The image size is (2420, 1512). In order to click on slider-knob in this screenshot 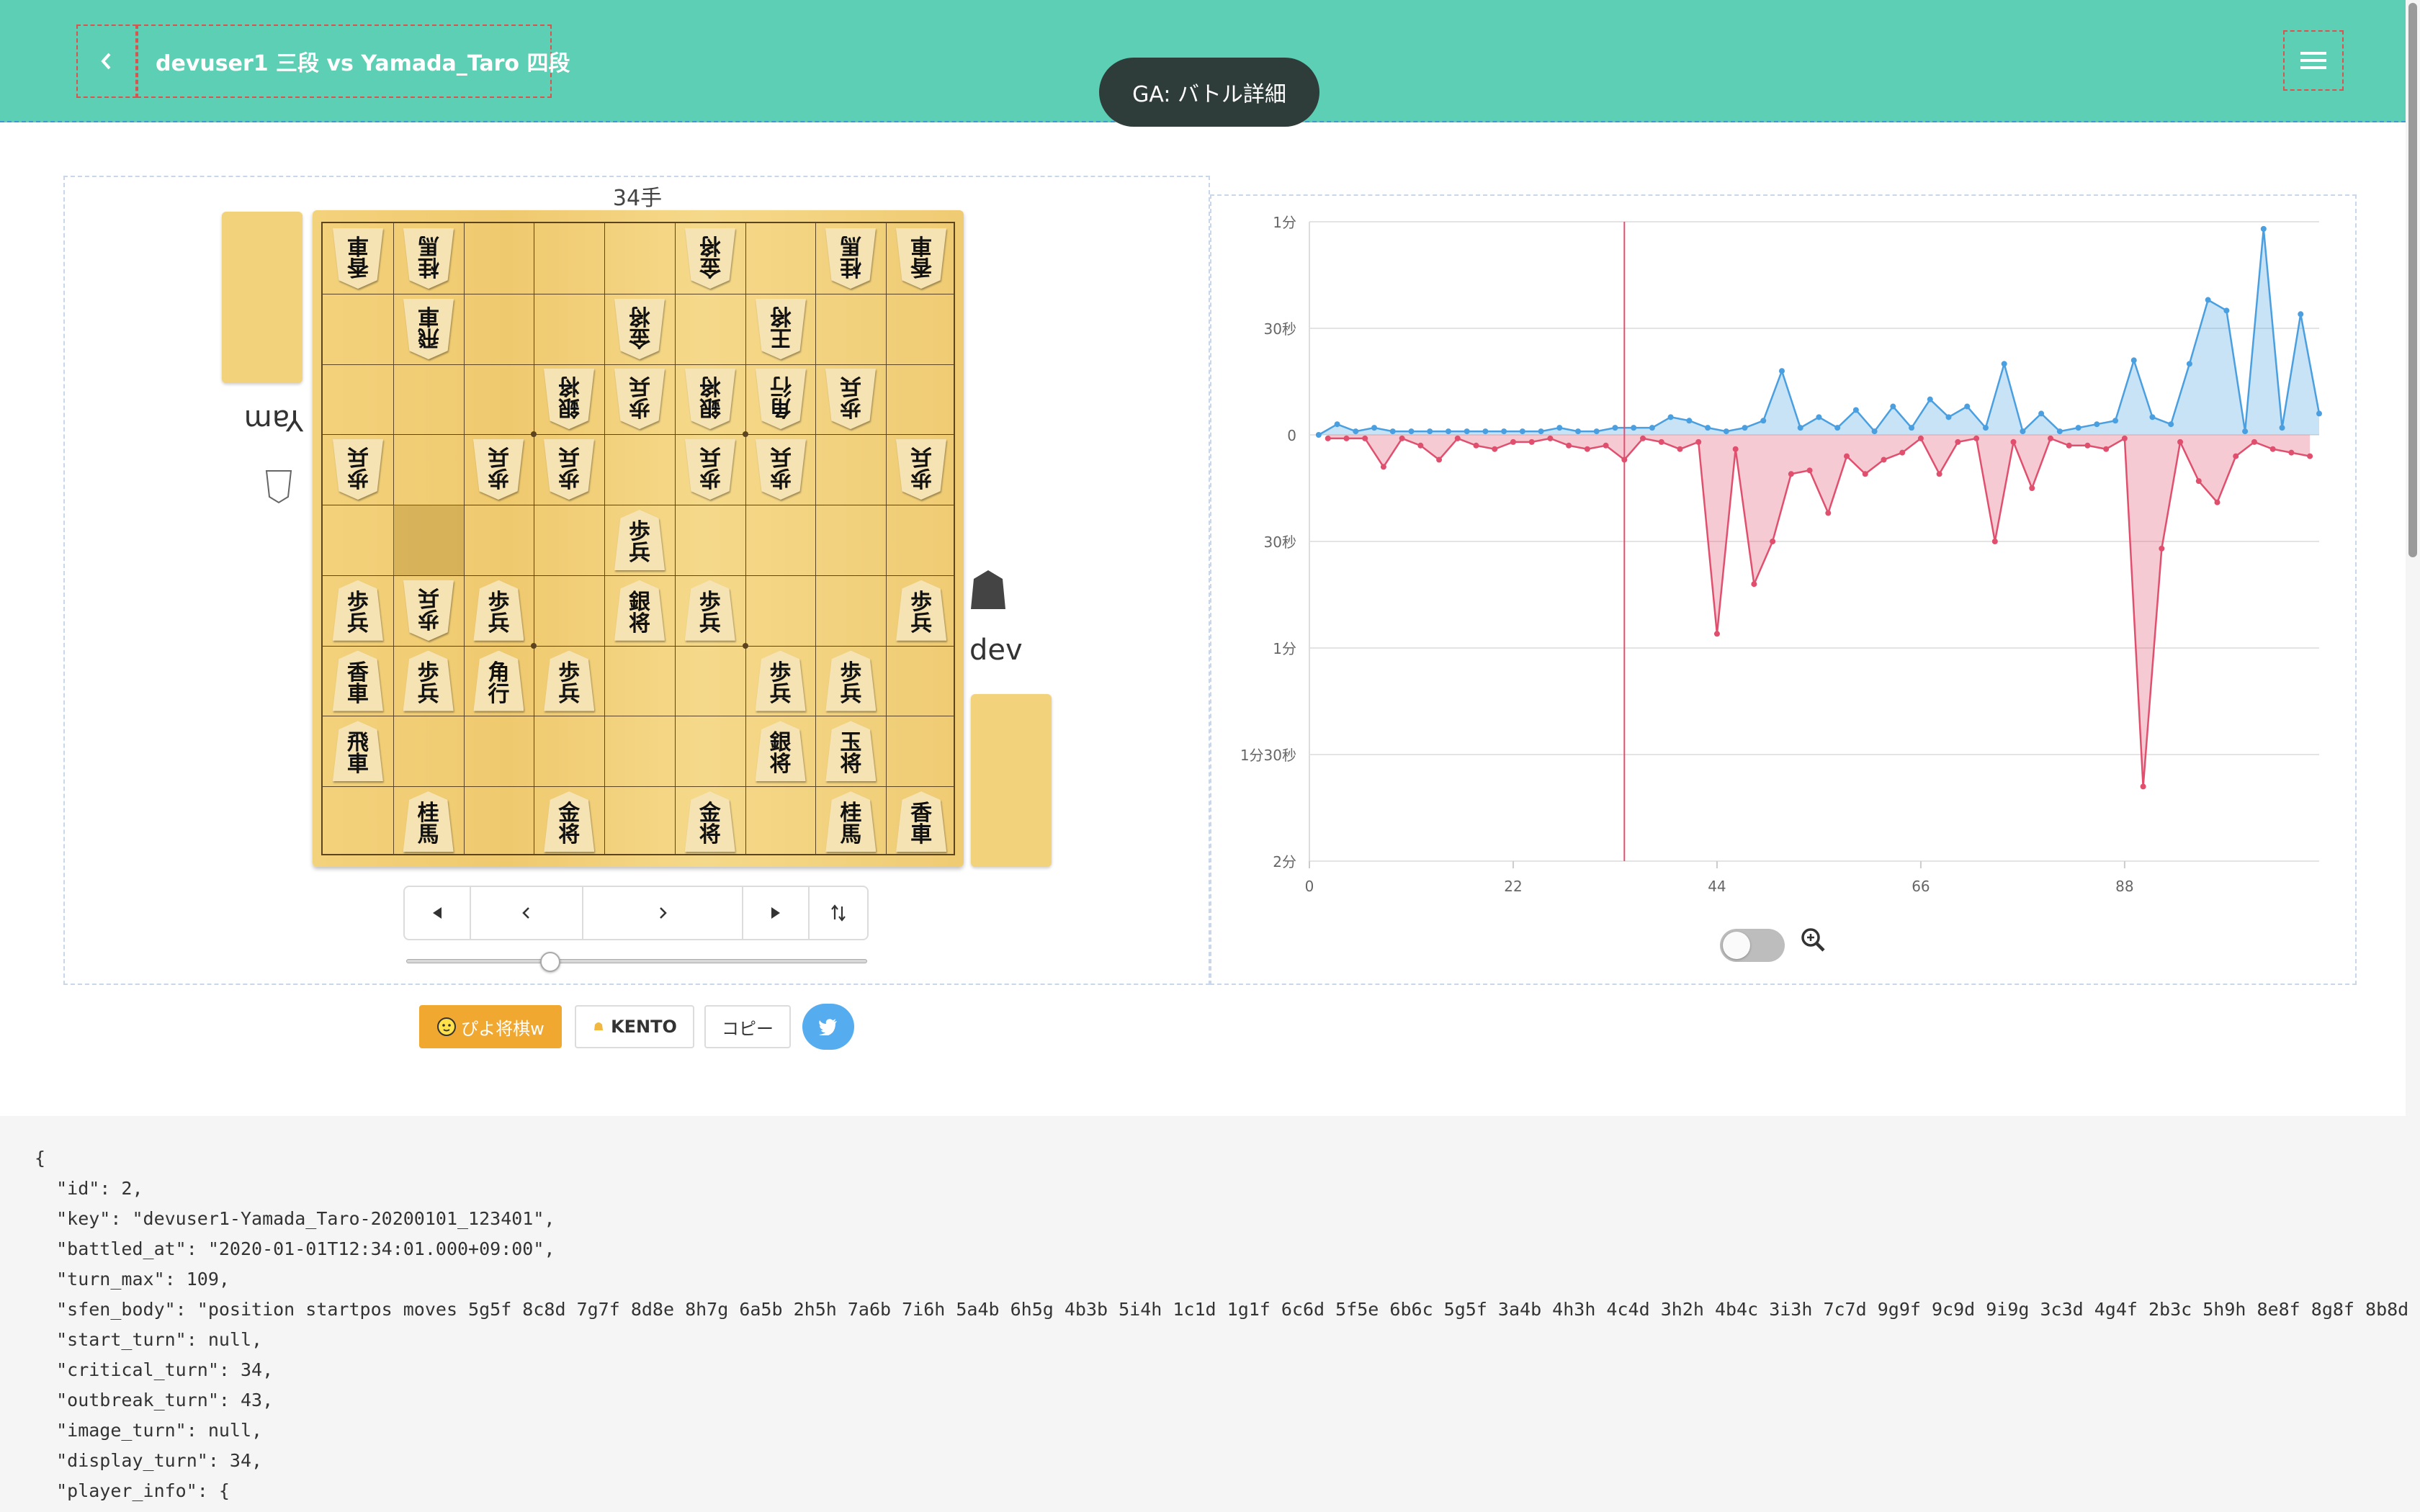, I will do `click(549, 962)`.